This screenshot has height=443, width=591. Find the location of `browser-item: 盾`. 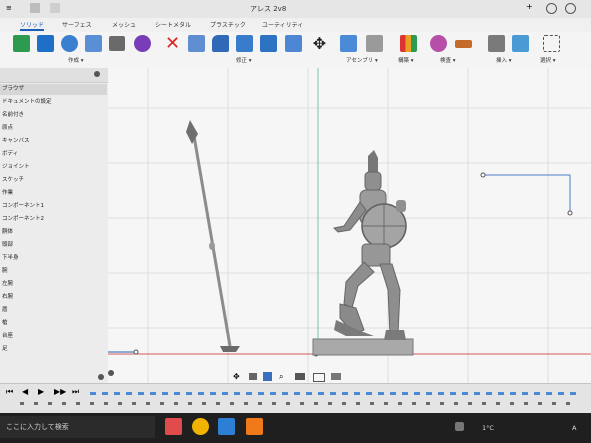

browser-item: 盾 is located at coordinates (53, 310).